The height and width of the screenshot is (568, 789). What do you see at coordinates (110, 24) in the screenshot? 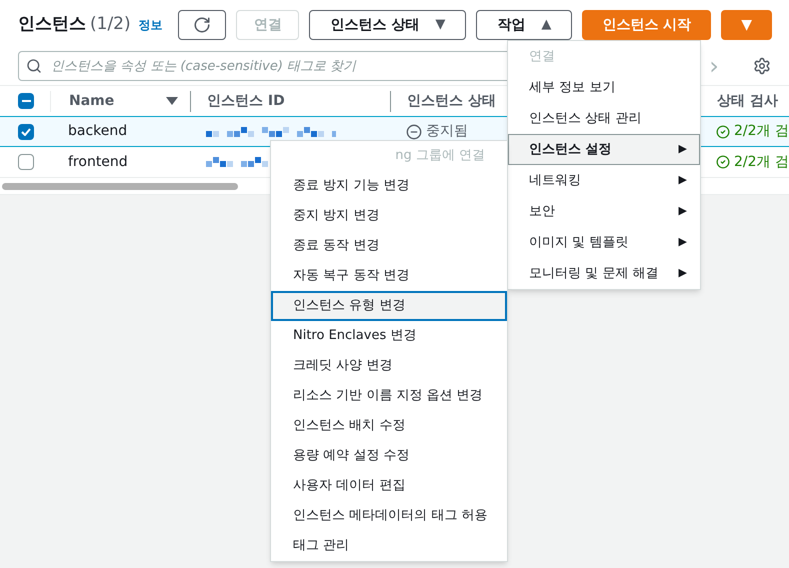
I see `selection-count: (1/2)` at bounding box center [110, 24].